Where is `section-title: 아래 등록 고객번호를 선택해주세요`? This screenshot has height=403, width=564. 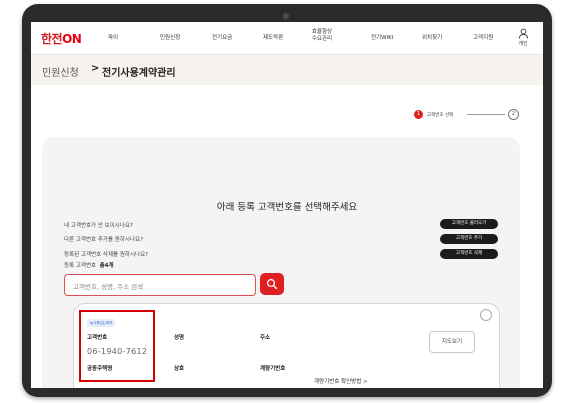 section-title: 아래 등록 고객번호를 선택해주세요 is located at coordinates (287, 207).